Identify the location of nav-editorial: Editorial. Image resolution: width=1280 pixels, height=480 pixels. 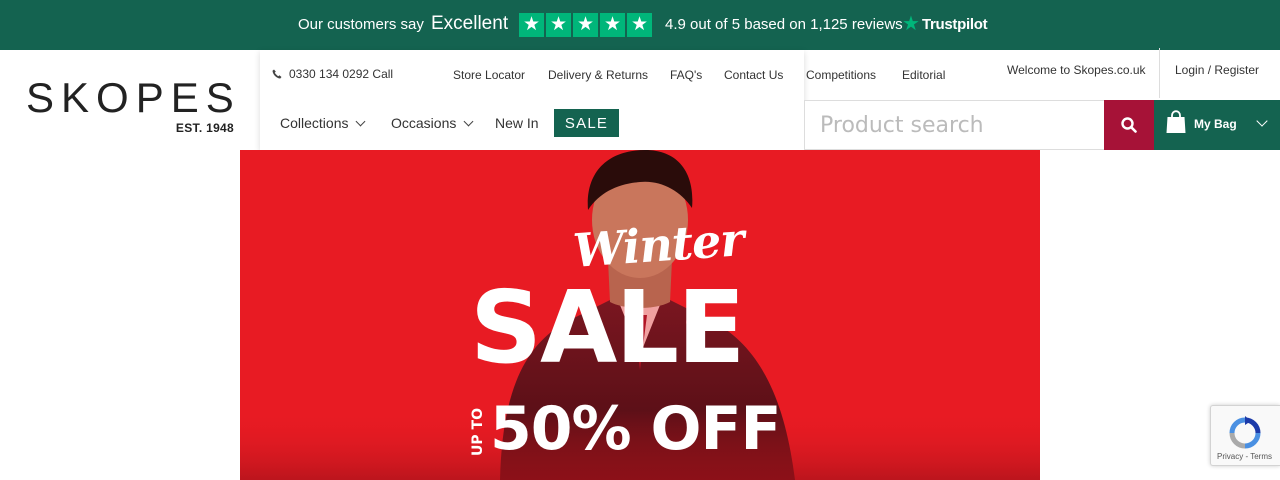
(923, 75).